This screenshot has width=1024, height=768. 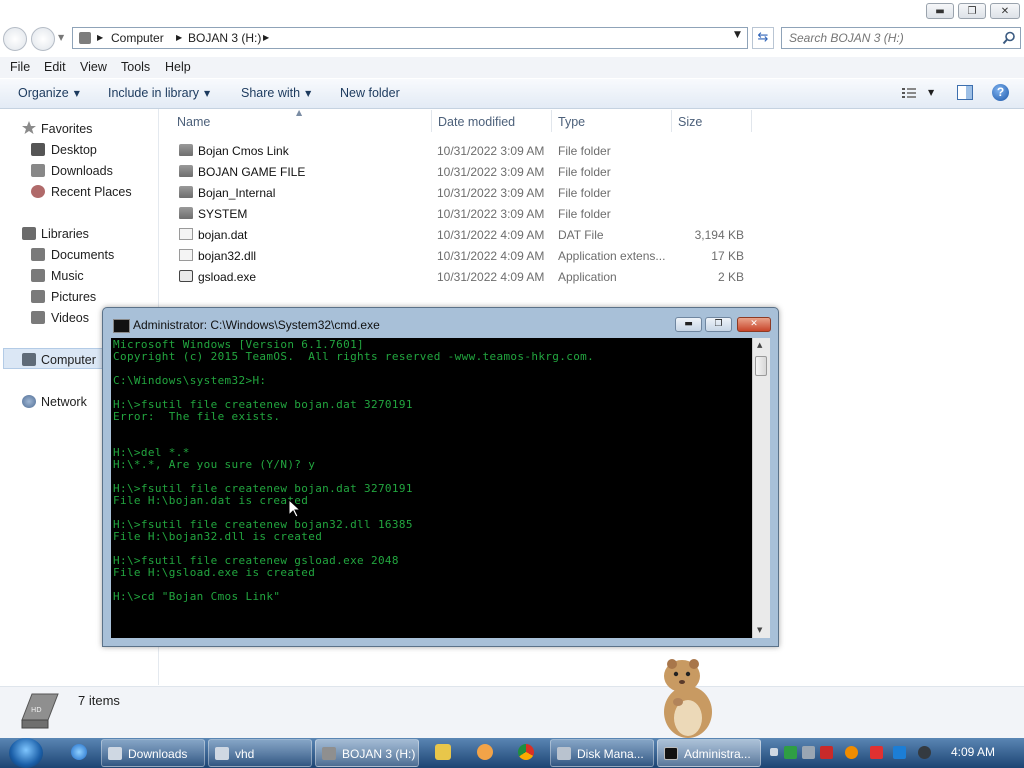 I want to click on cmd-maximize-button: ❐, so click(x=718, y=324).